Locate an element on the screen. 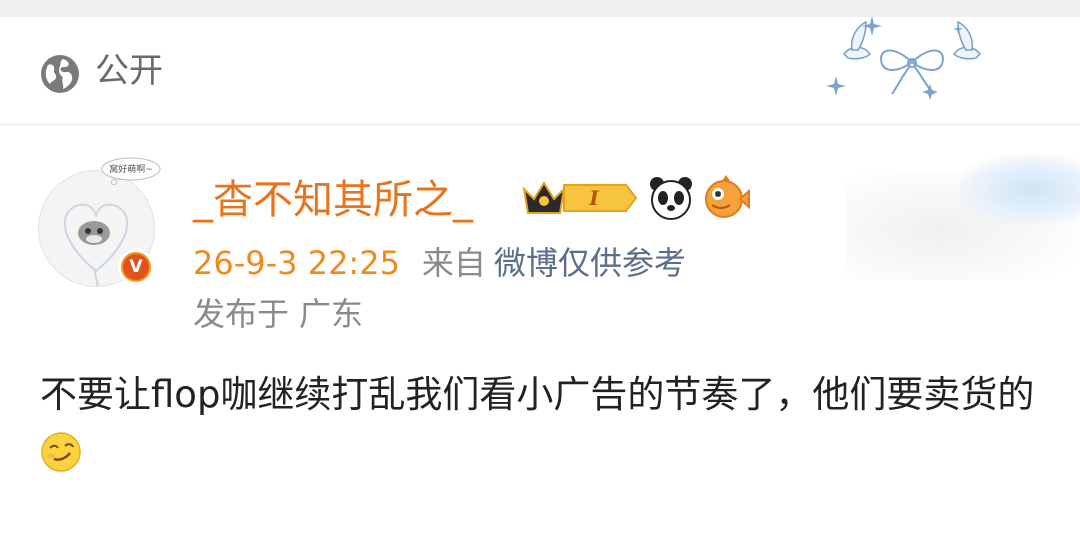  post-time: 26-9-3 22:25 is located at coordinates (296, 263).